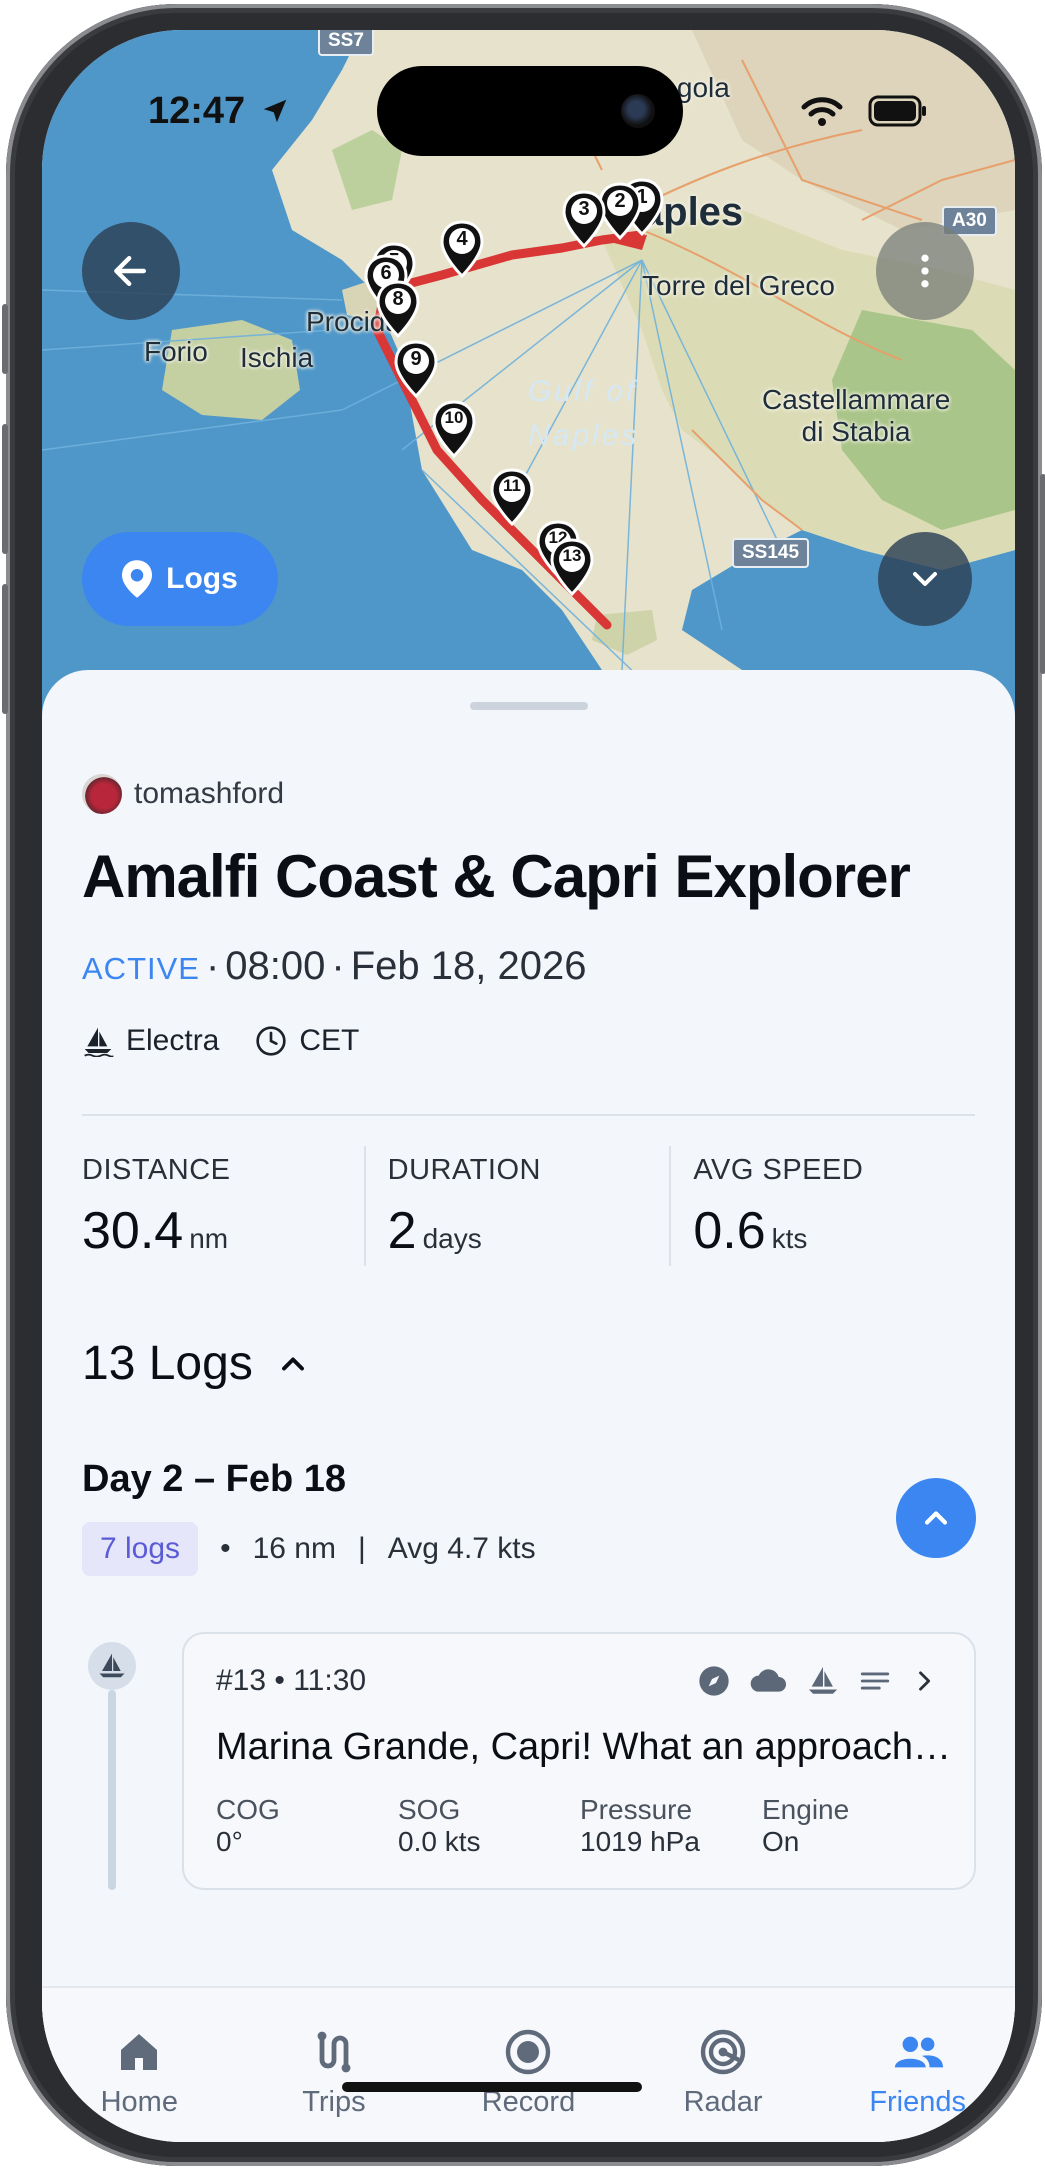  Describe the element at coordinates (416, 359) in the screenshot. I see `log-pin-number: 9` at that location.